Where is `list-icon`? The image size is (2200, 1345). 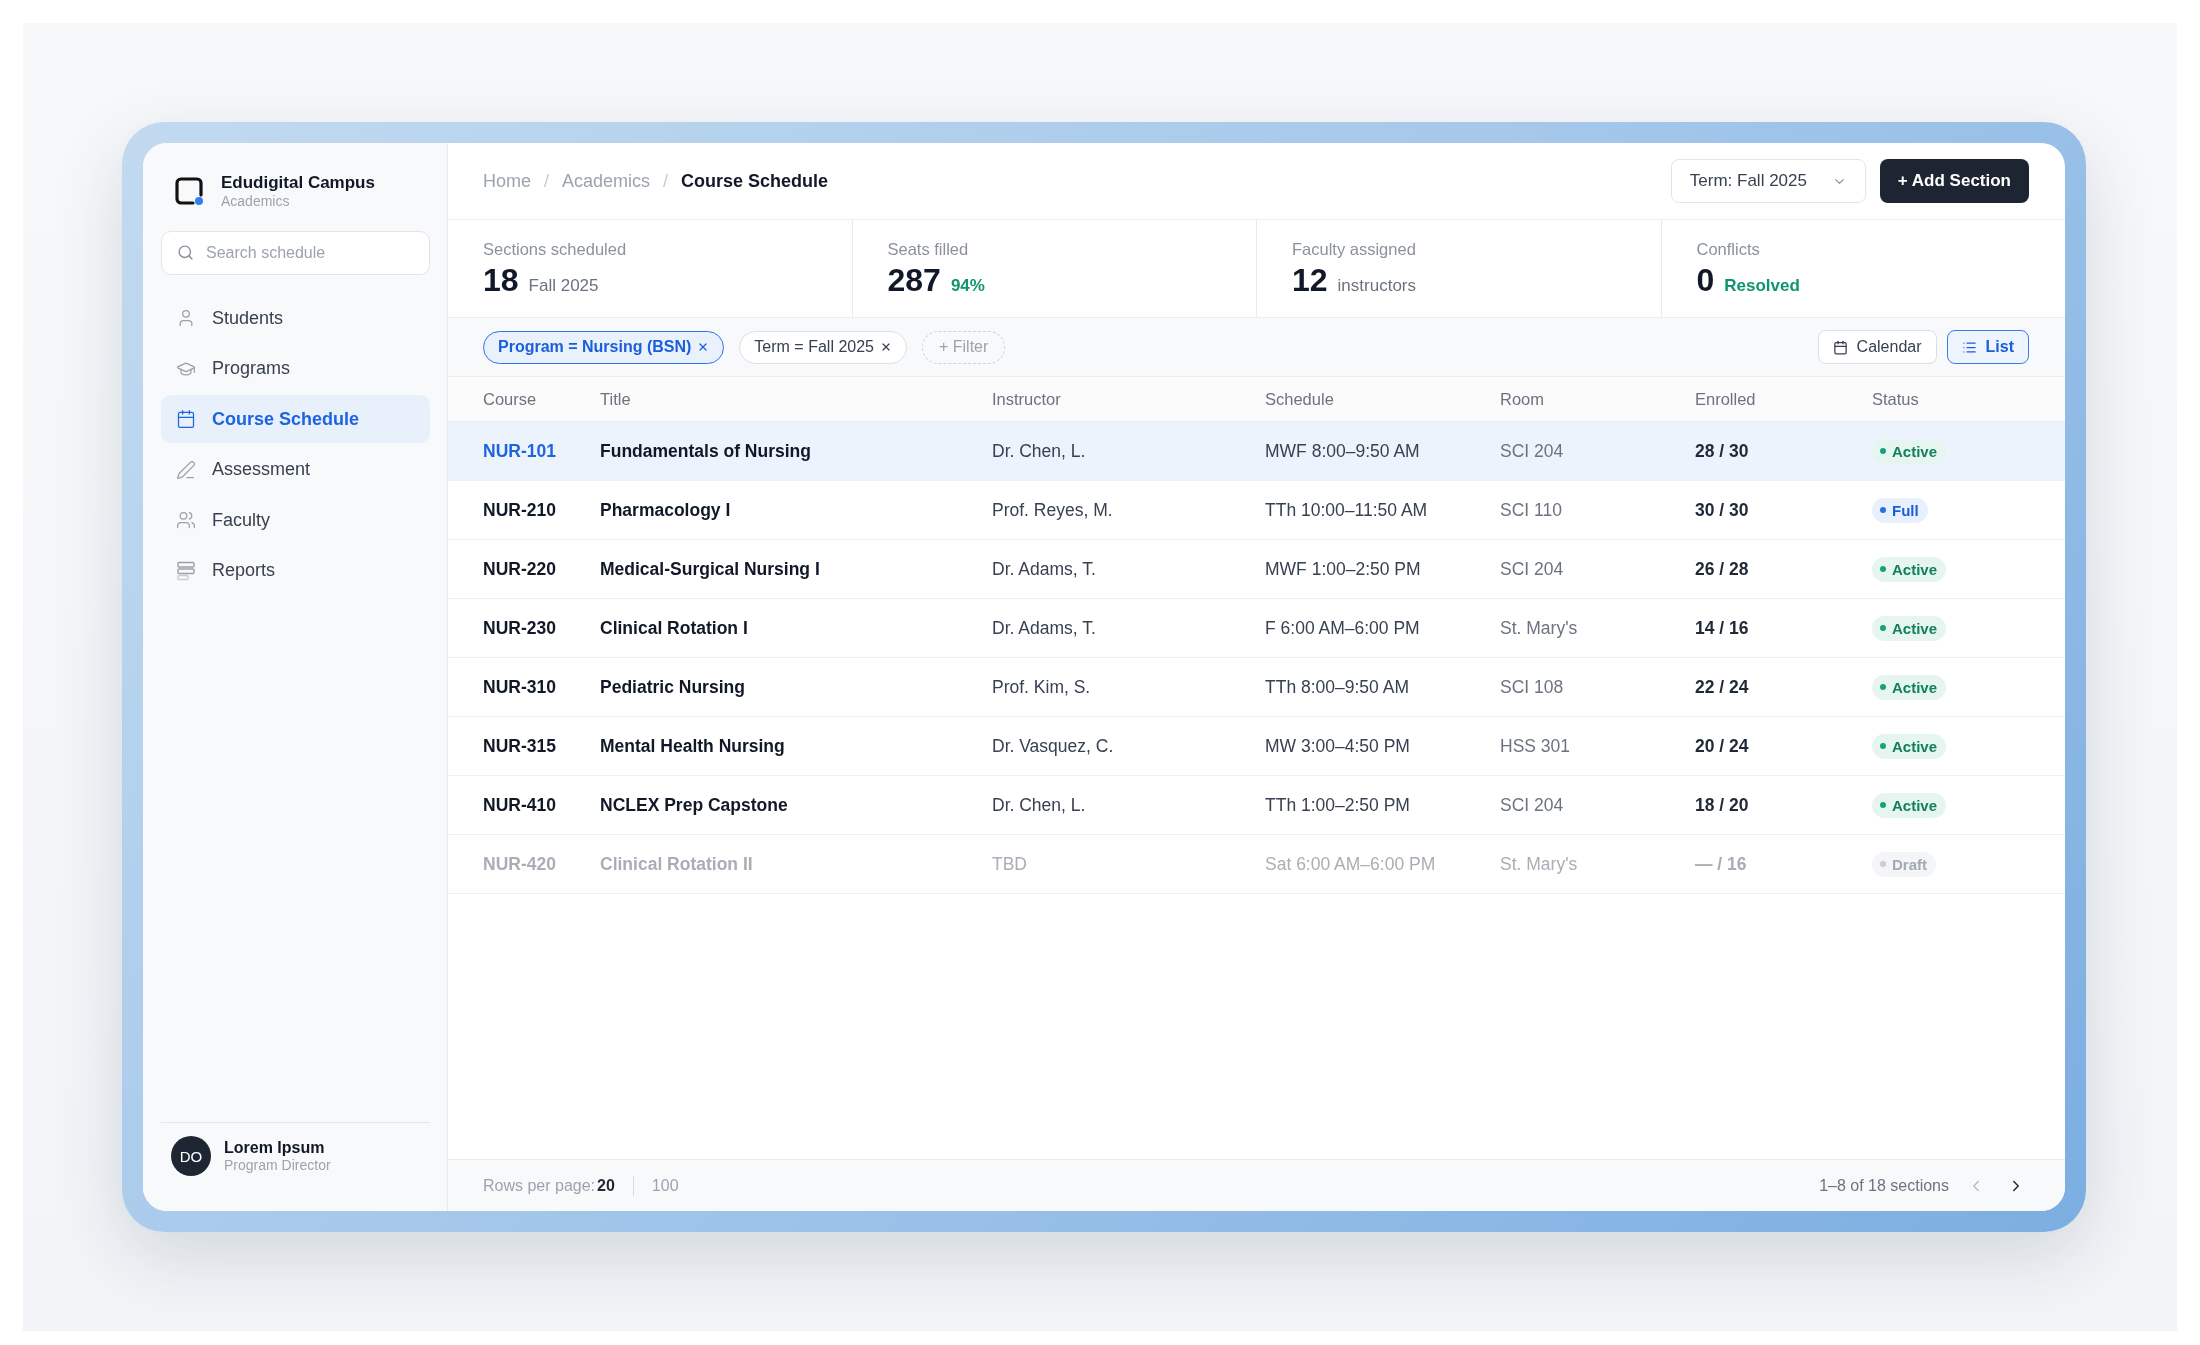 list-icon is located at coordinates (1969, 347).